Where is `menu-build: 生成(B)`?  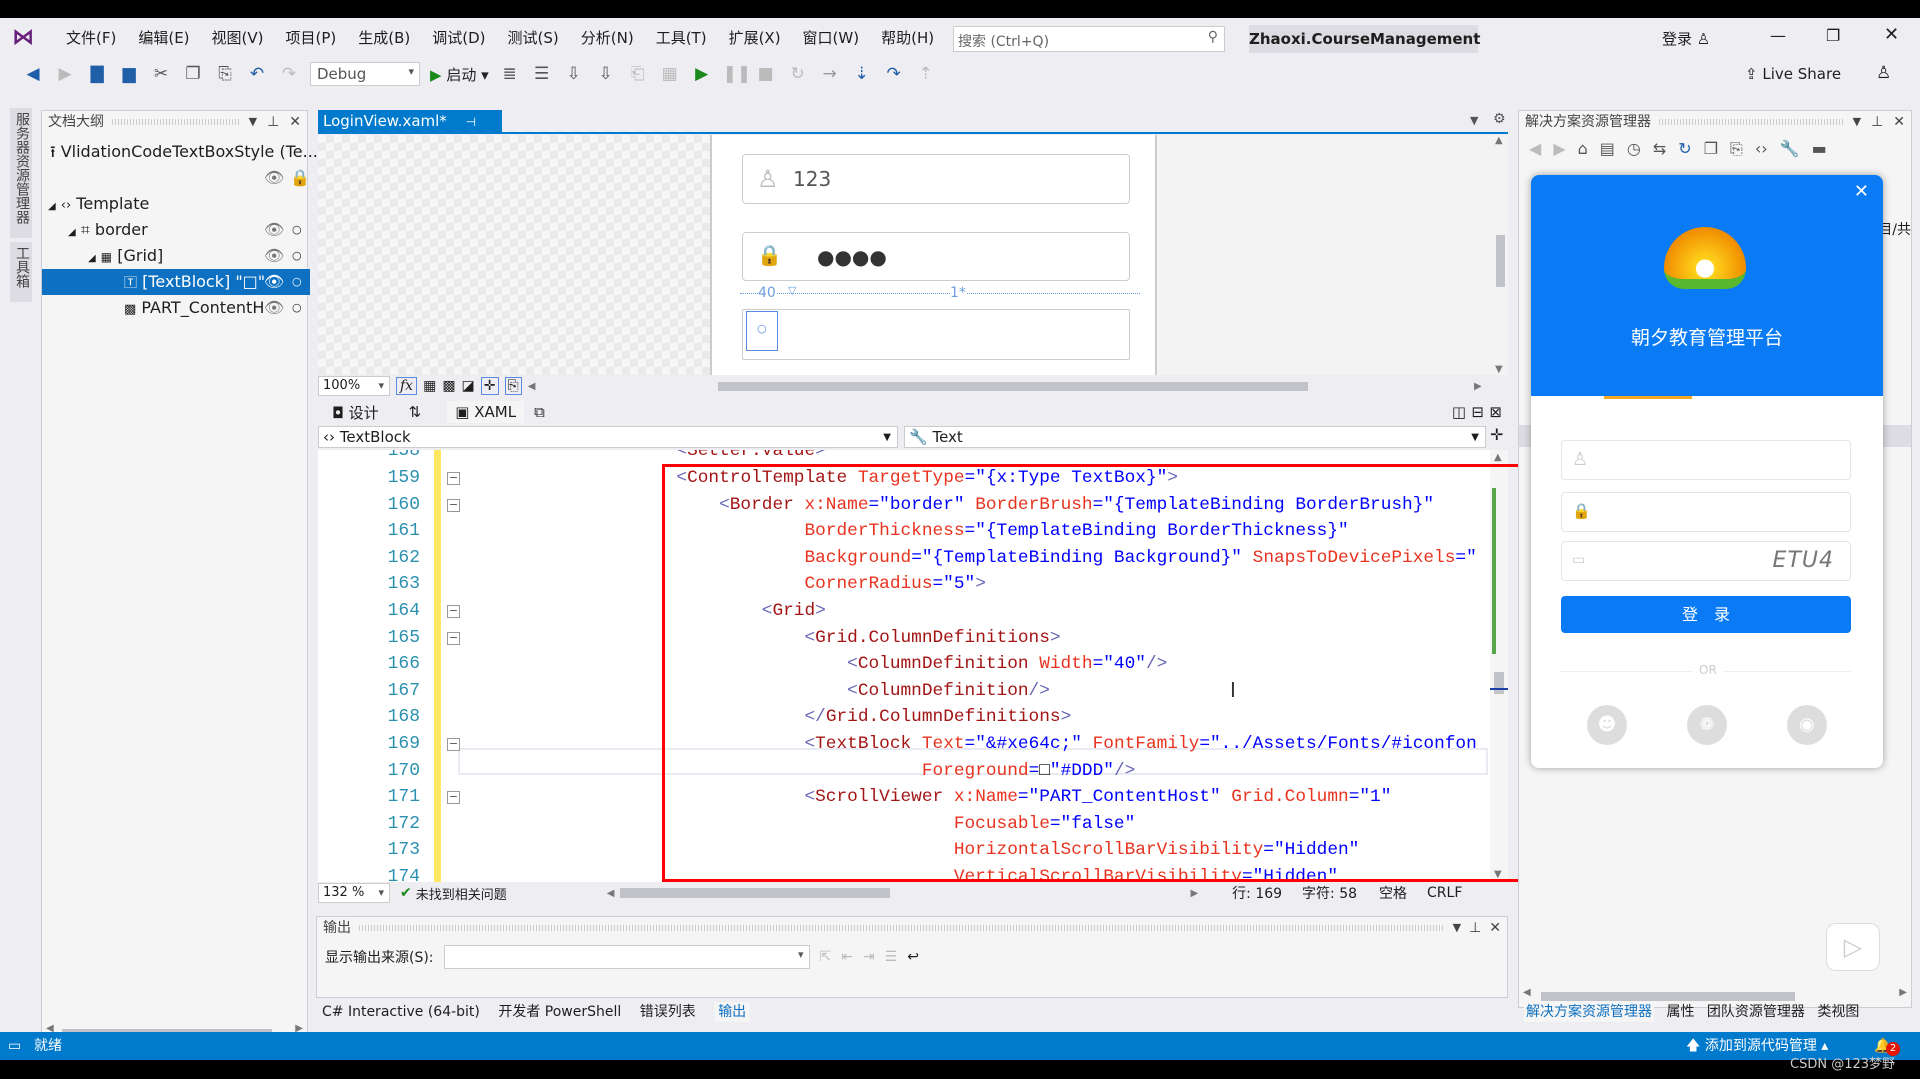
menu-build: 生成(B) is located at coordinates (384, 38).